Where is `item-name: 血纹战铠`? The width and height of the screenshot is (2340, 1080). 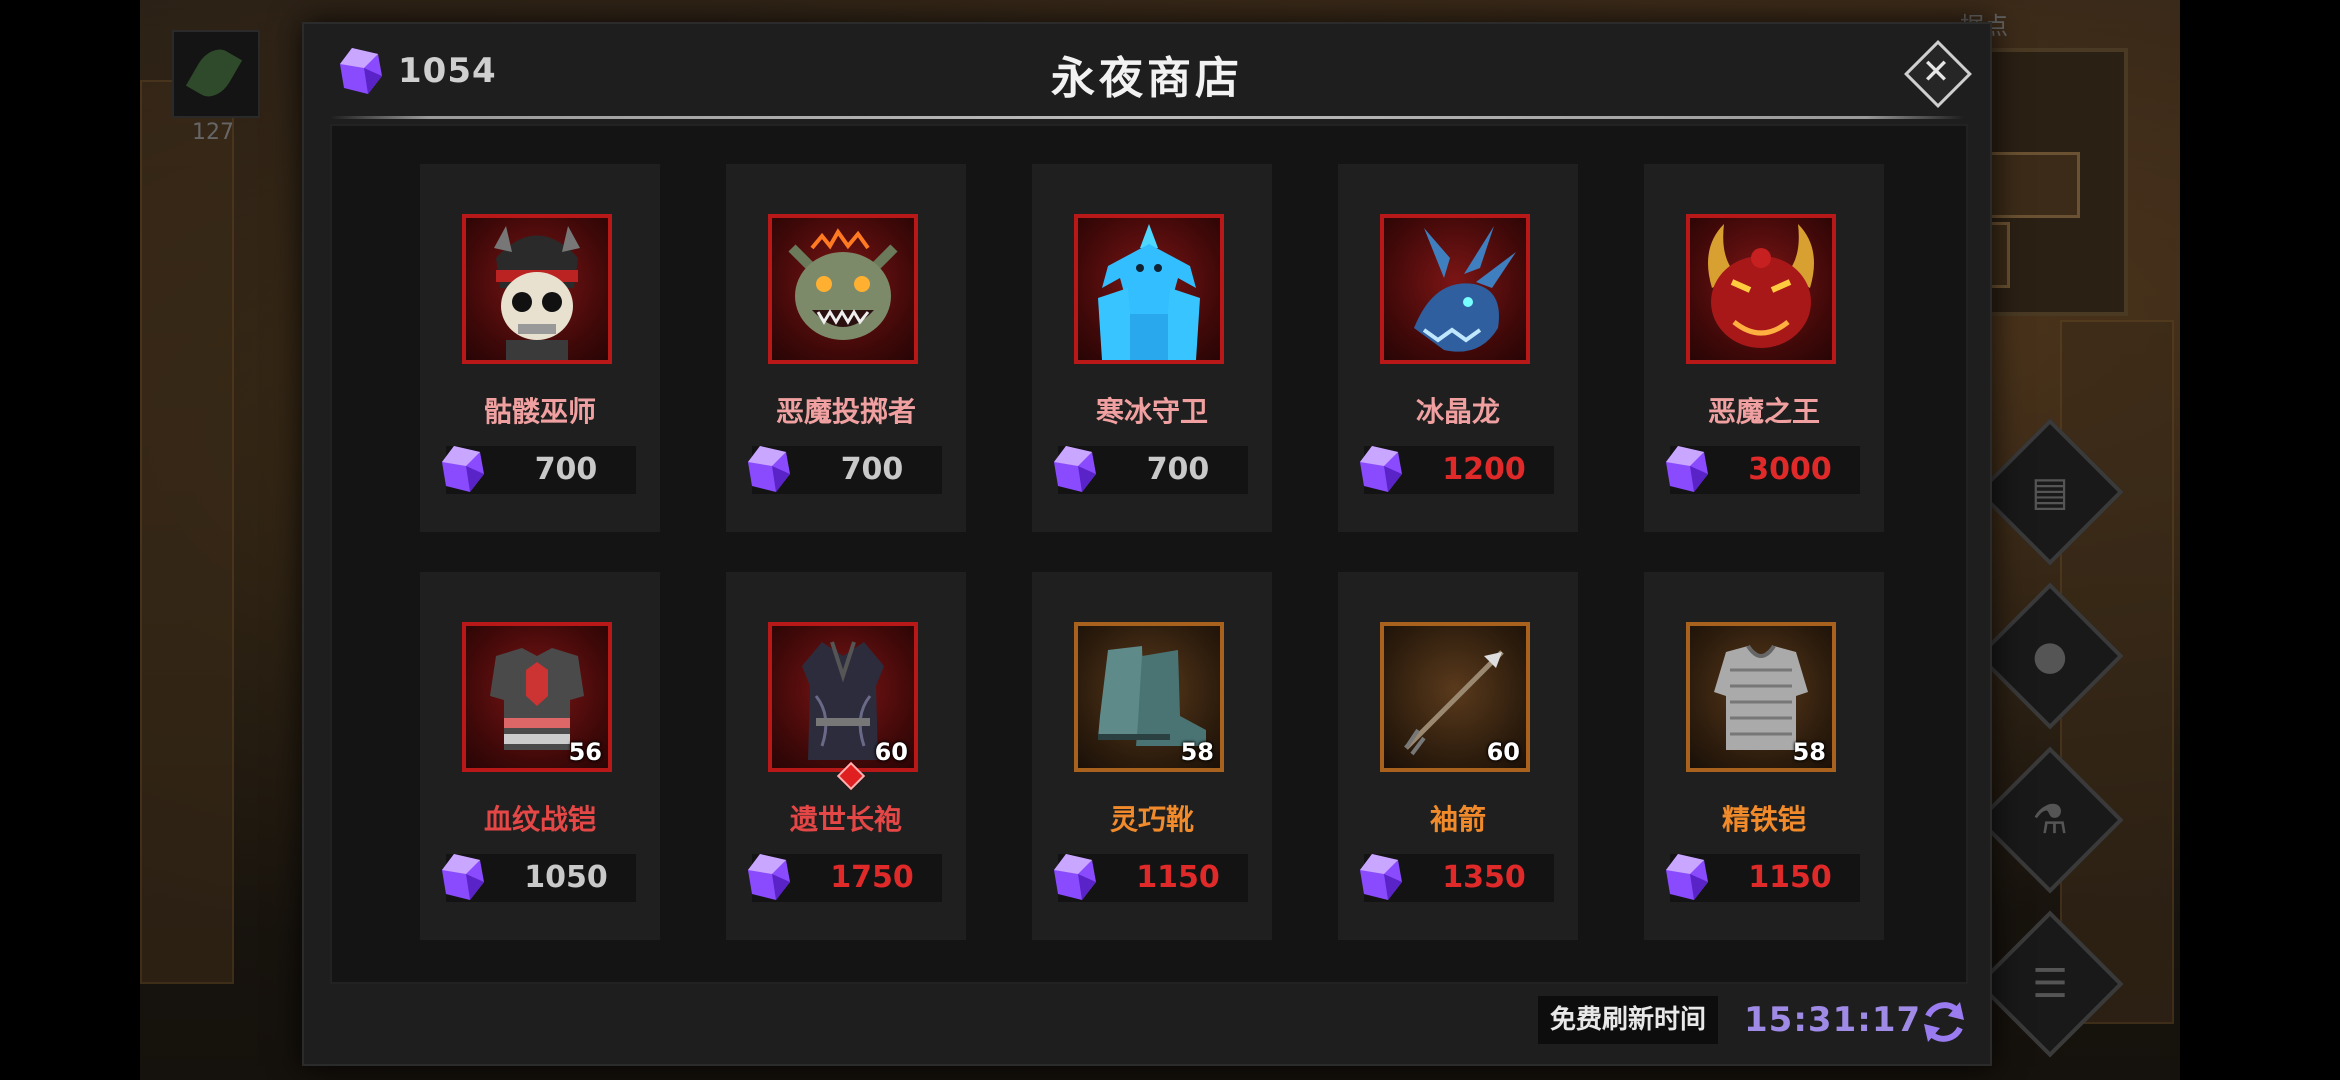
item-name: 血纹战铠 is located at coordinates (539, 819).